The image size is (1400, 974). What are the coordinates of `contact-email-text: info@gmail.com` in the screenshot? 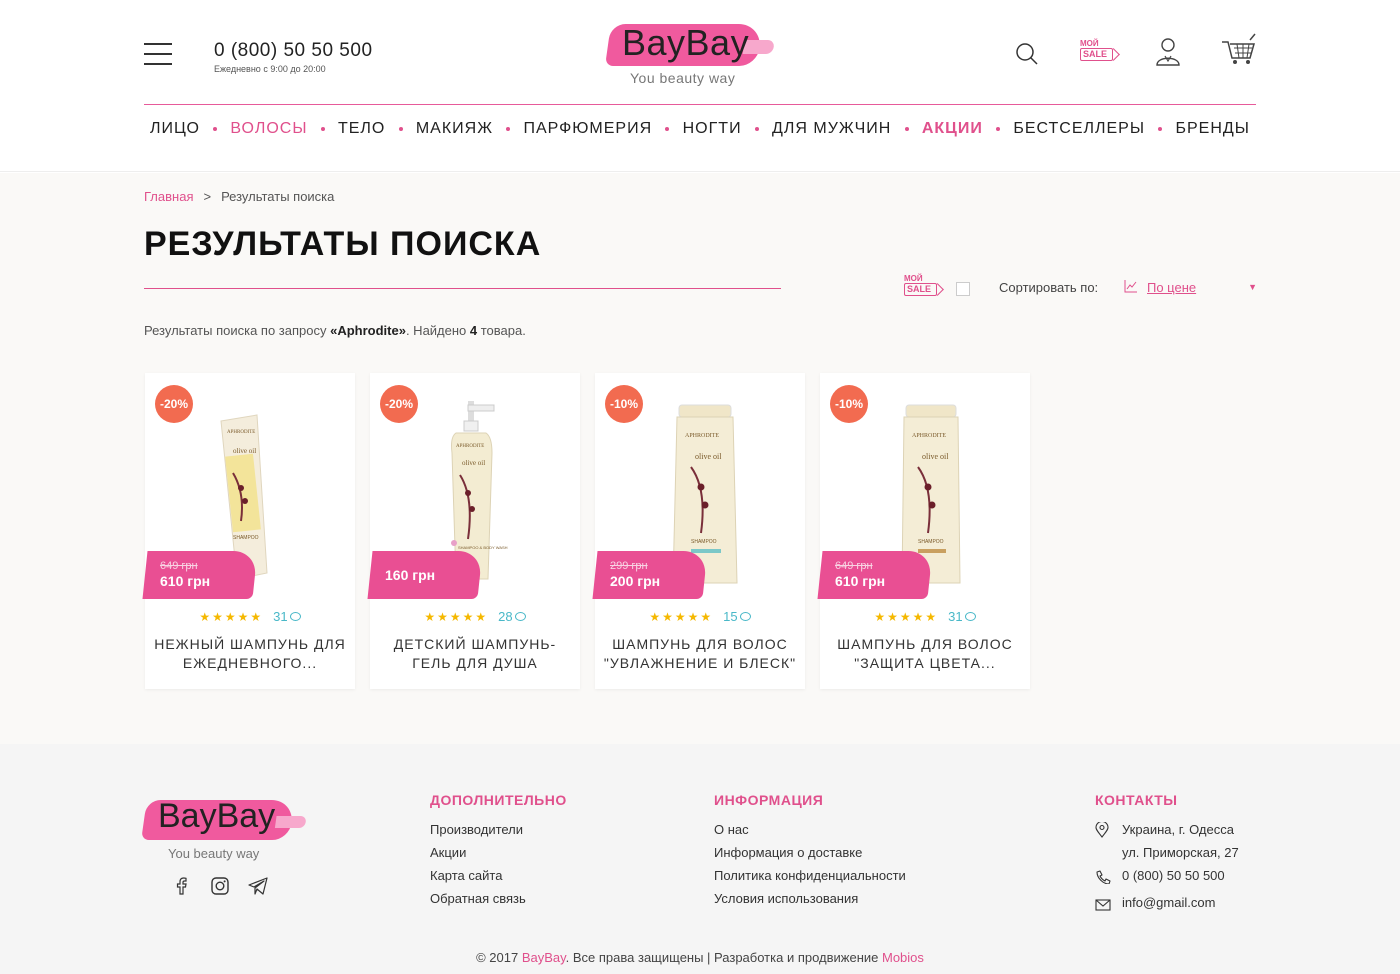 It's located at (1169, 902).